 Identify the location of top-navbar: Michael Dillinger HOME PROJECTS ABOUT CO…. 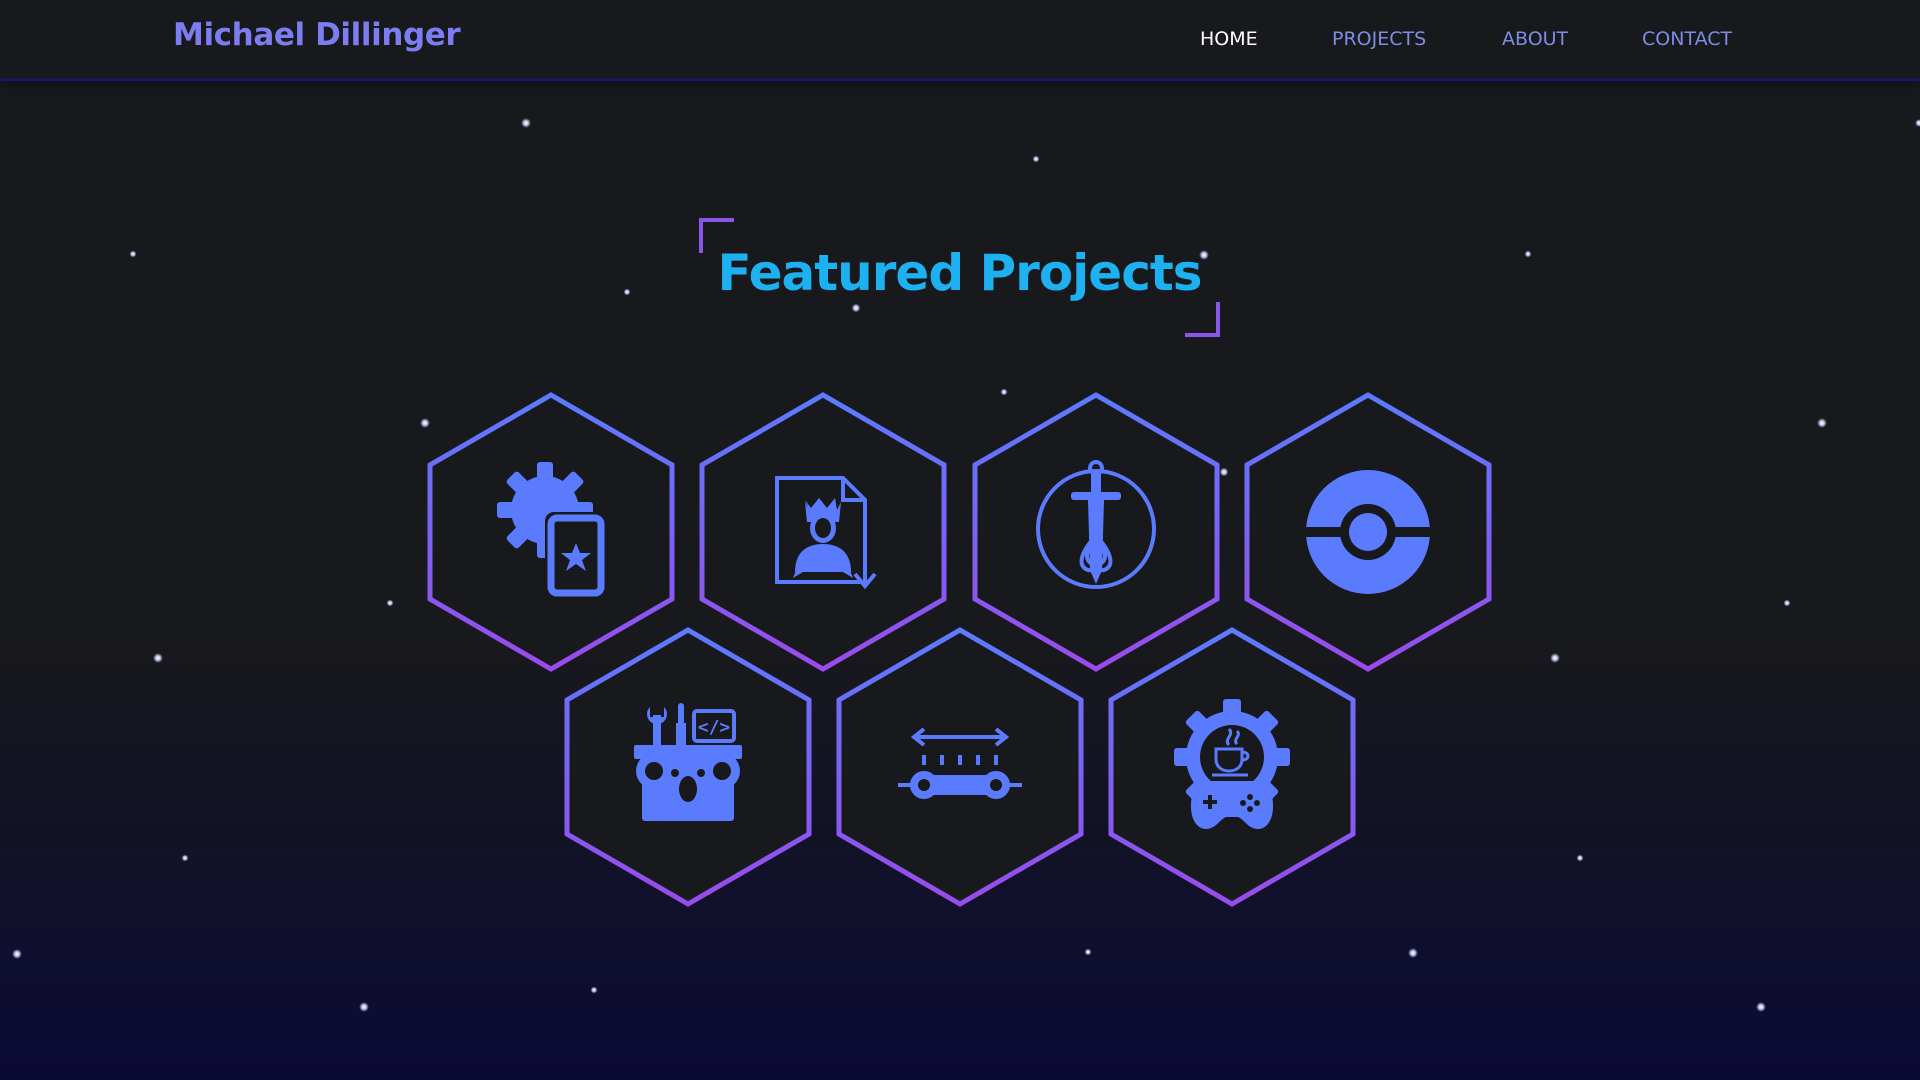
(960, 40).